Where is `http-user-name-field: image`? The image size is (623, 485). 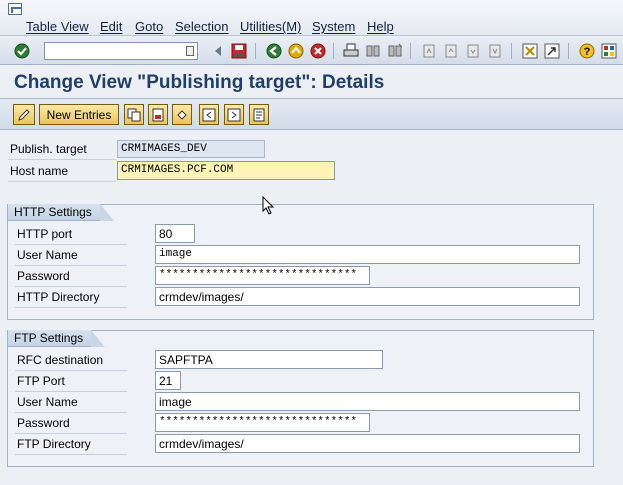 http-user-name-field: image is located at coordinates (367, 254).